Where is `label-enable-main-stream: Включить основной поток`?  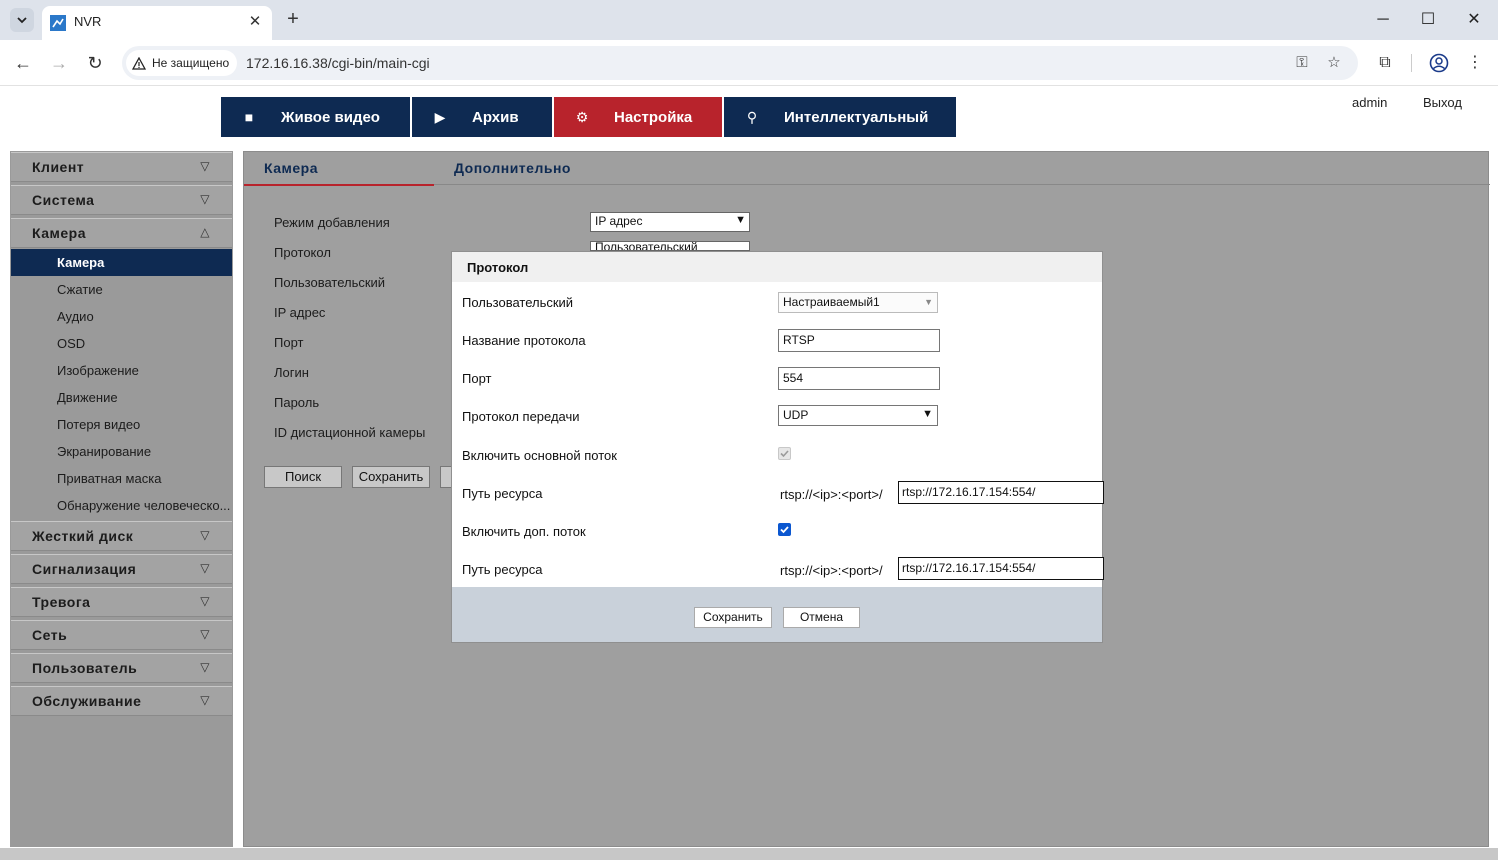
label-enable-main-stream: Включить основной поток is located at coordinates (539, 455).